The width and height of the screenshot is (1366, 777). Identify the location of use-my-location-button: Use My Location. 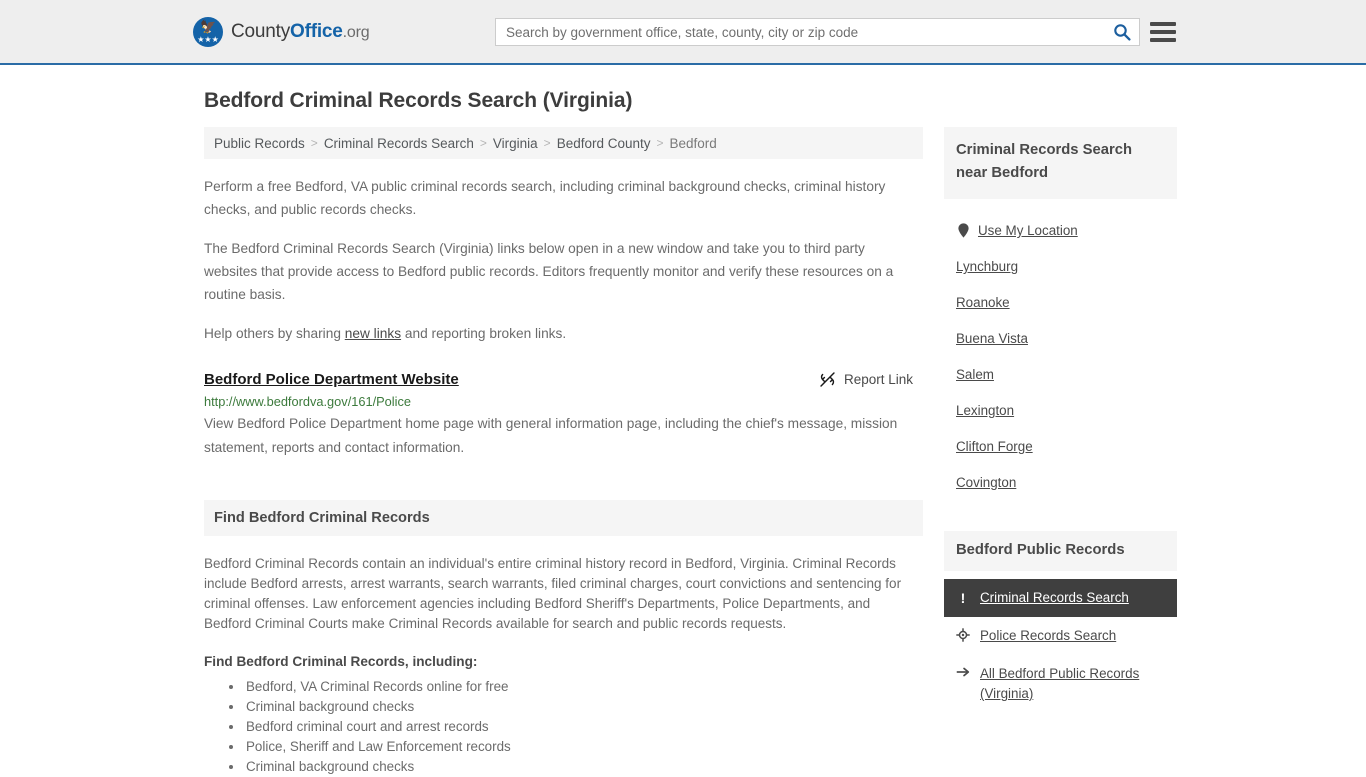
(1060, 231).